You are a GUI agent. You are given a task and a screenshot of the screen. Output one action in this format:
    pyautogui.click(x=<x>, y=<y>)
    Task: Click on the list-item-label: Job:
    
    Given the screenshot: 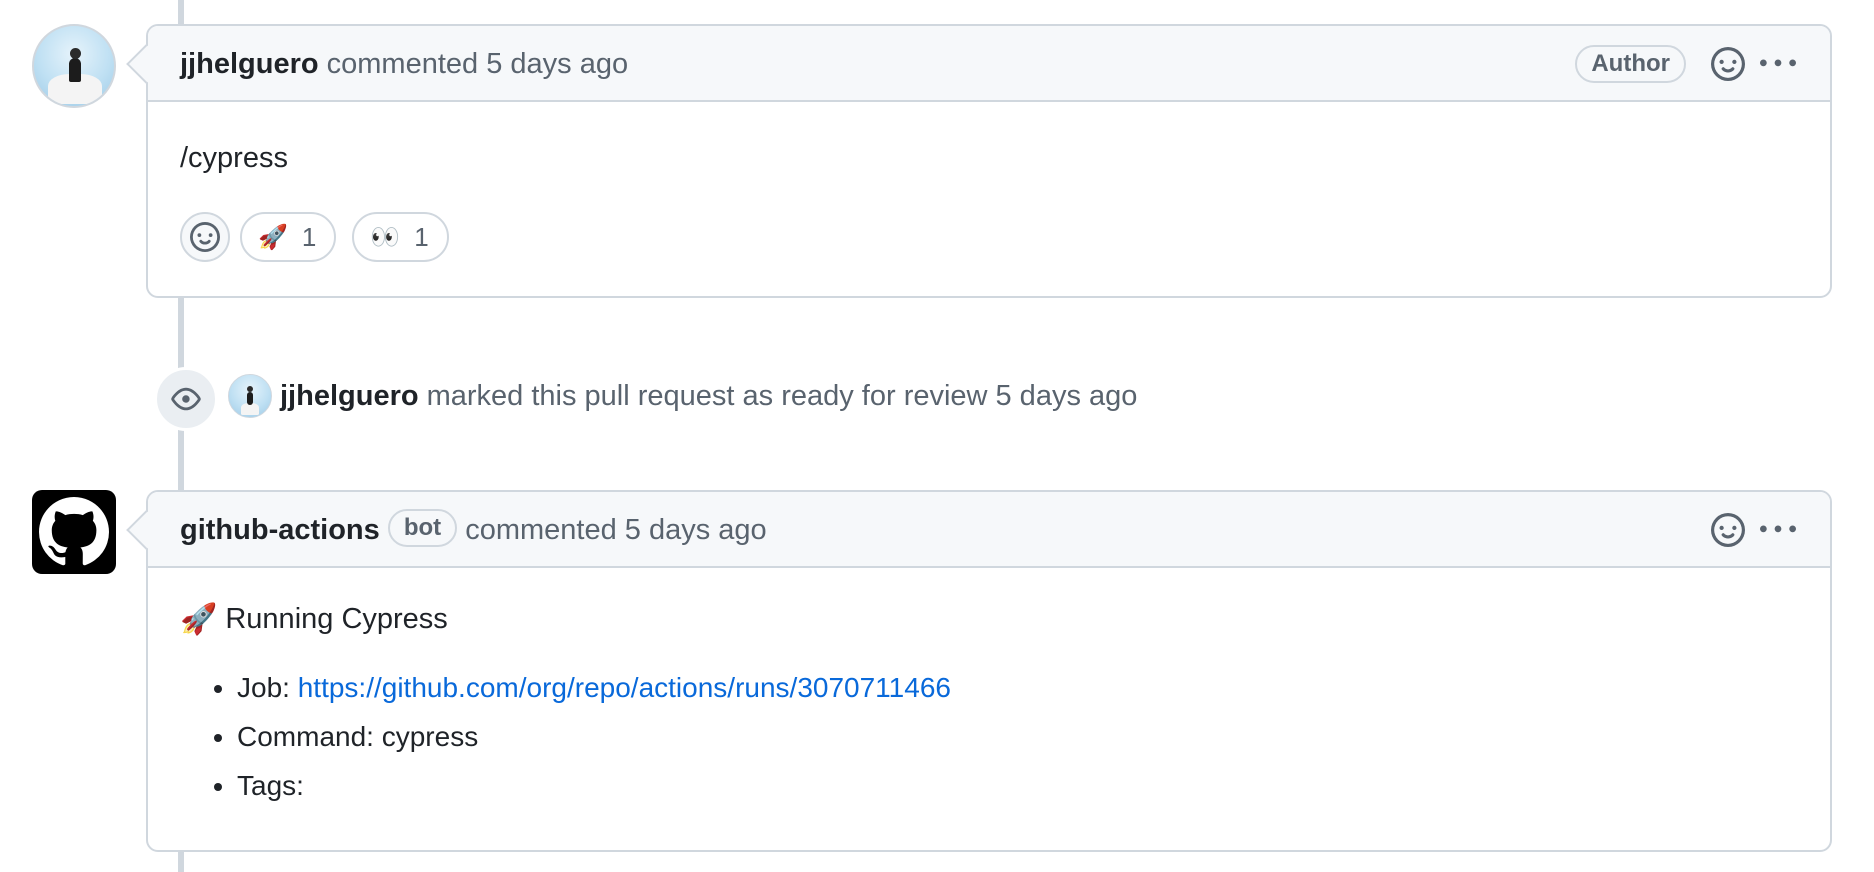 What is the action you would take?
    pyautogui.click(x=263, y=687)
    